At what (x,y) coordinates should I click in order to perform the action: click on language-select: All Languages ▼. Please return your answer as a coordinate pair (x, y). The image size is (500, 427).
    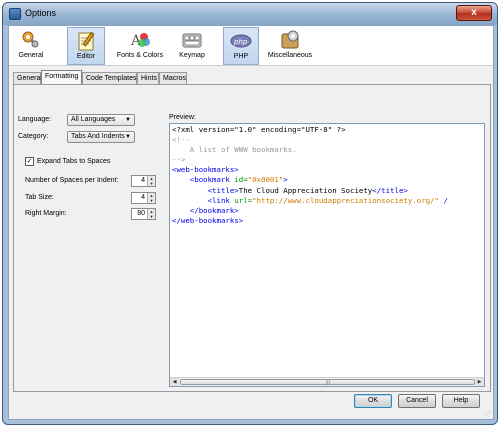
    Looking at the image, I should click on (101, 120).